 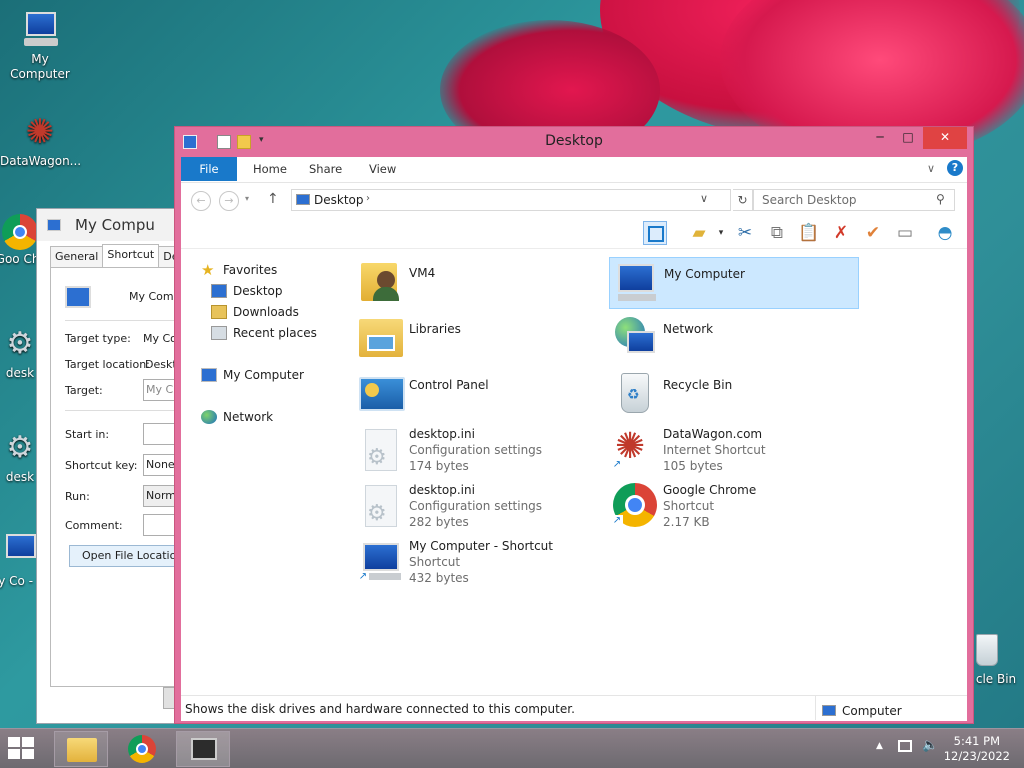 What do you see at coordinates (976, 756) in the screenshot?
I see `clock-date: 12/23/2022` at bounding box center [976, 756].